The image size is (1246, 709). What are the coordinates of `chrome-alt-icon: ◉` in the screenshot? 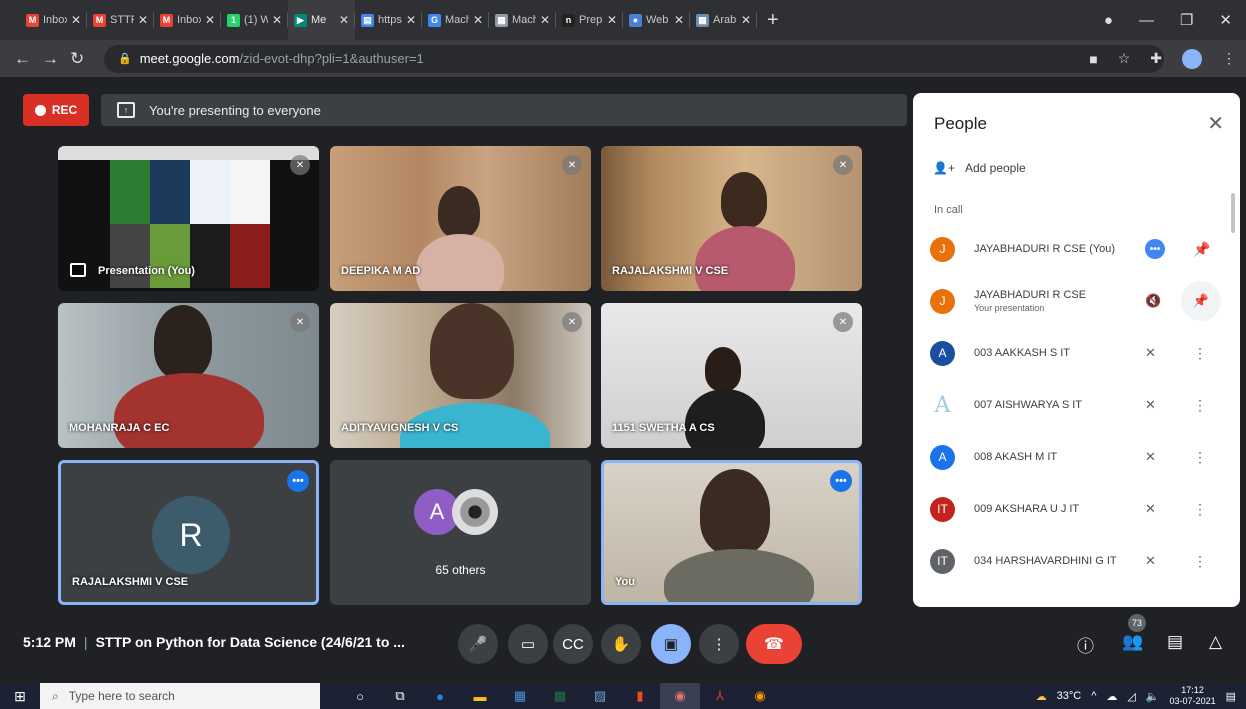 It's located at (760, 696).